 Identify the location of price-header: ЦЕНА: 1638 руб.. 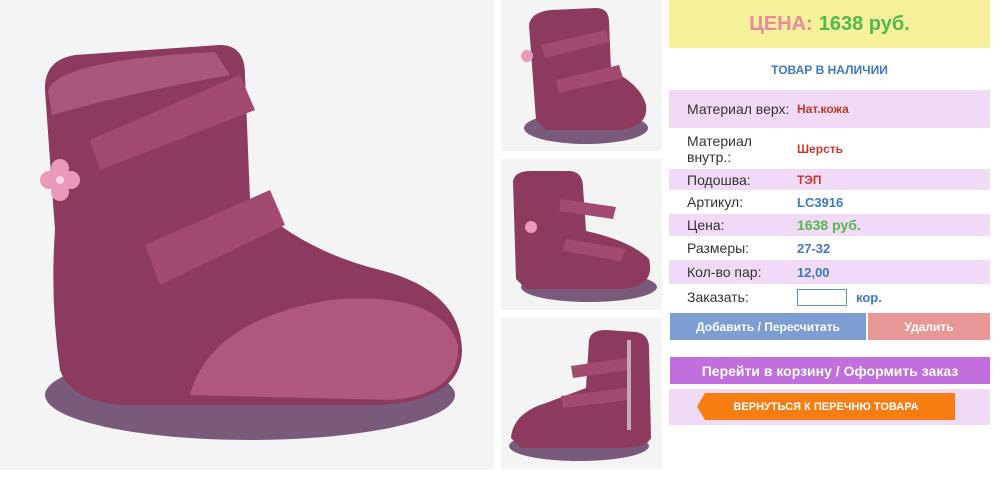
(829, 24).